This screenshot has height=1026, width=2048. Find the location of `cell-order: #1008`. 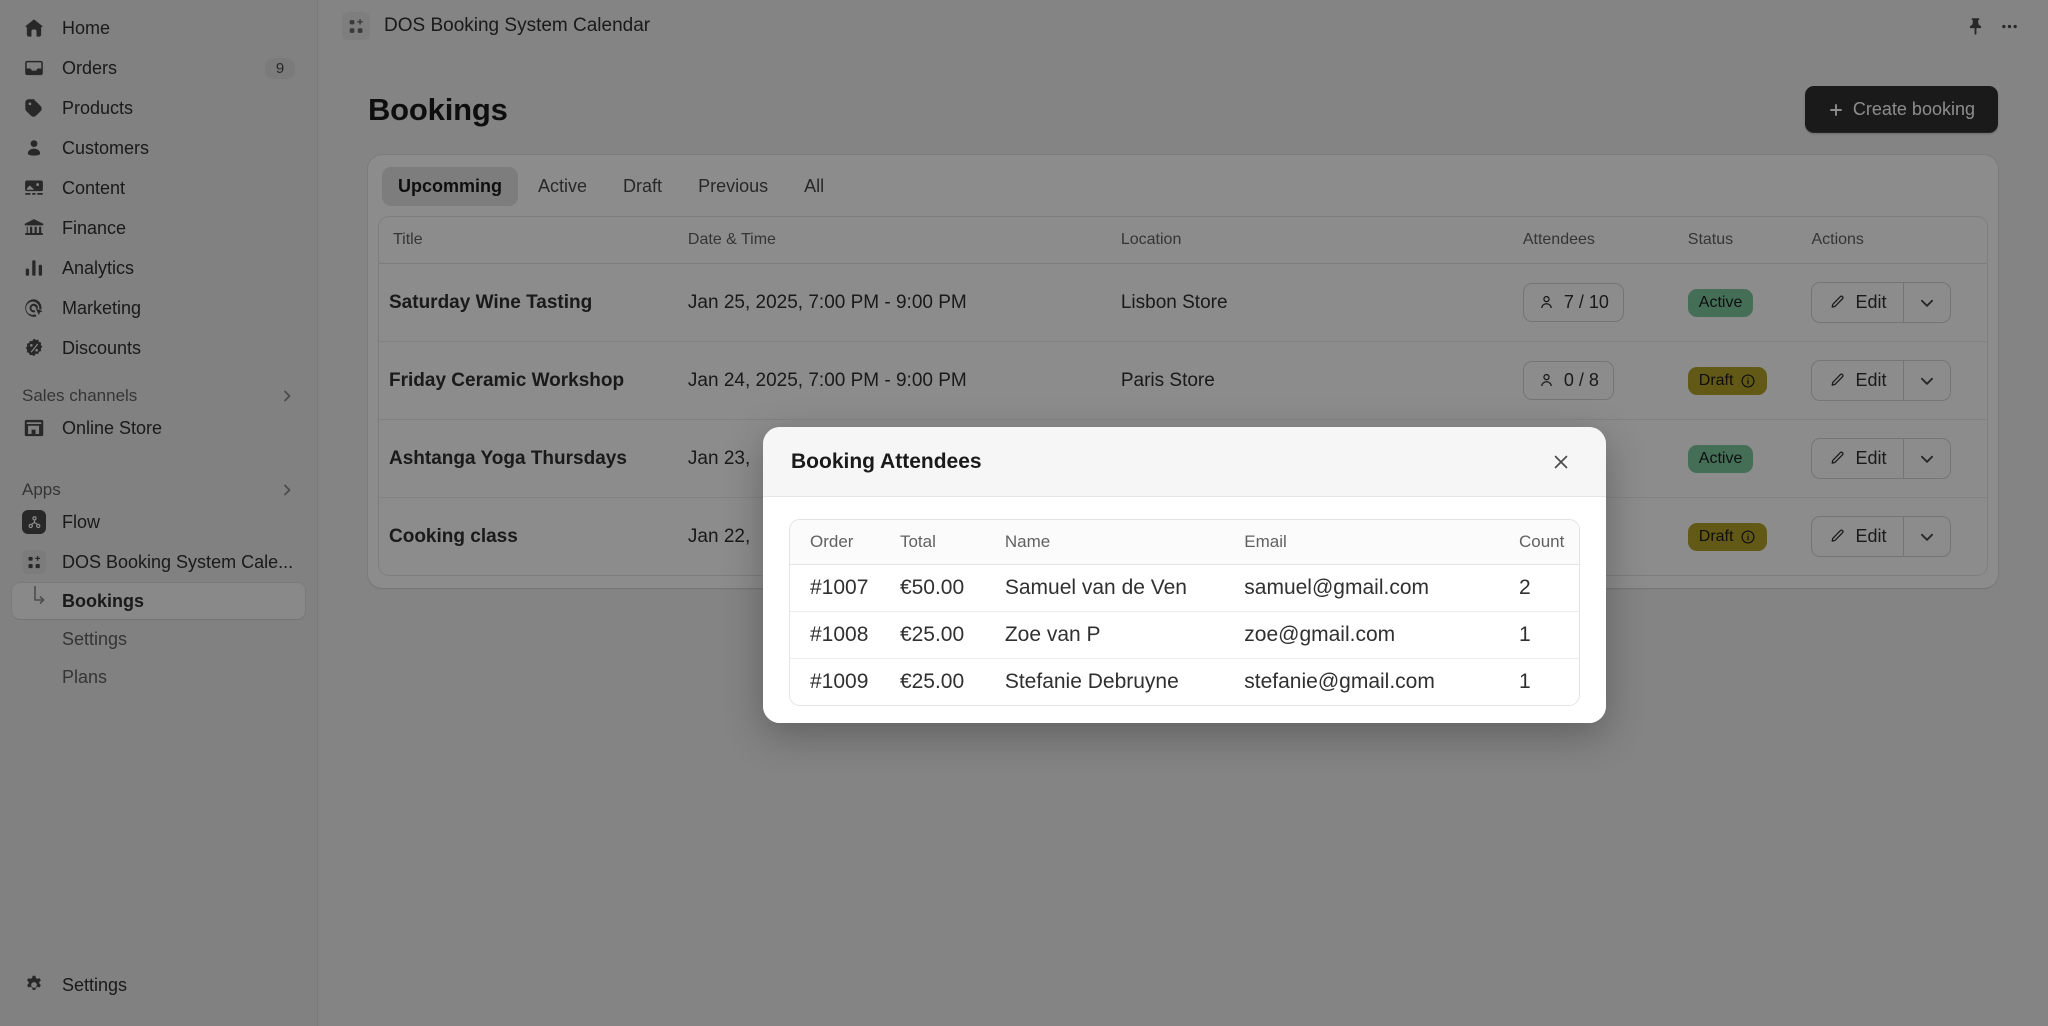

cell-order: #1008 is located at coordinates (840, 635).